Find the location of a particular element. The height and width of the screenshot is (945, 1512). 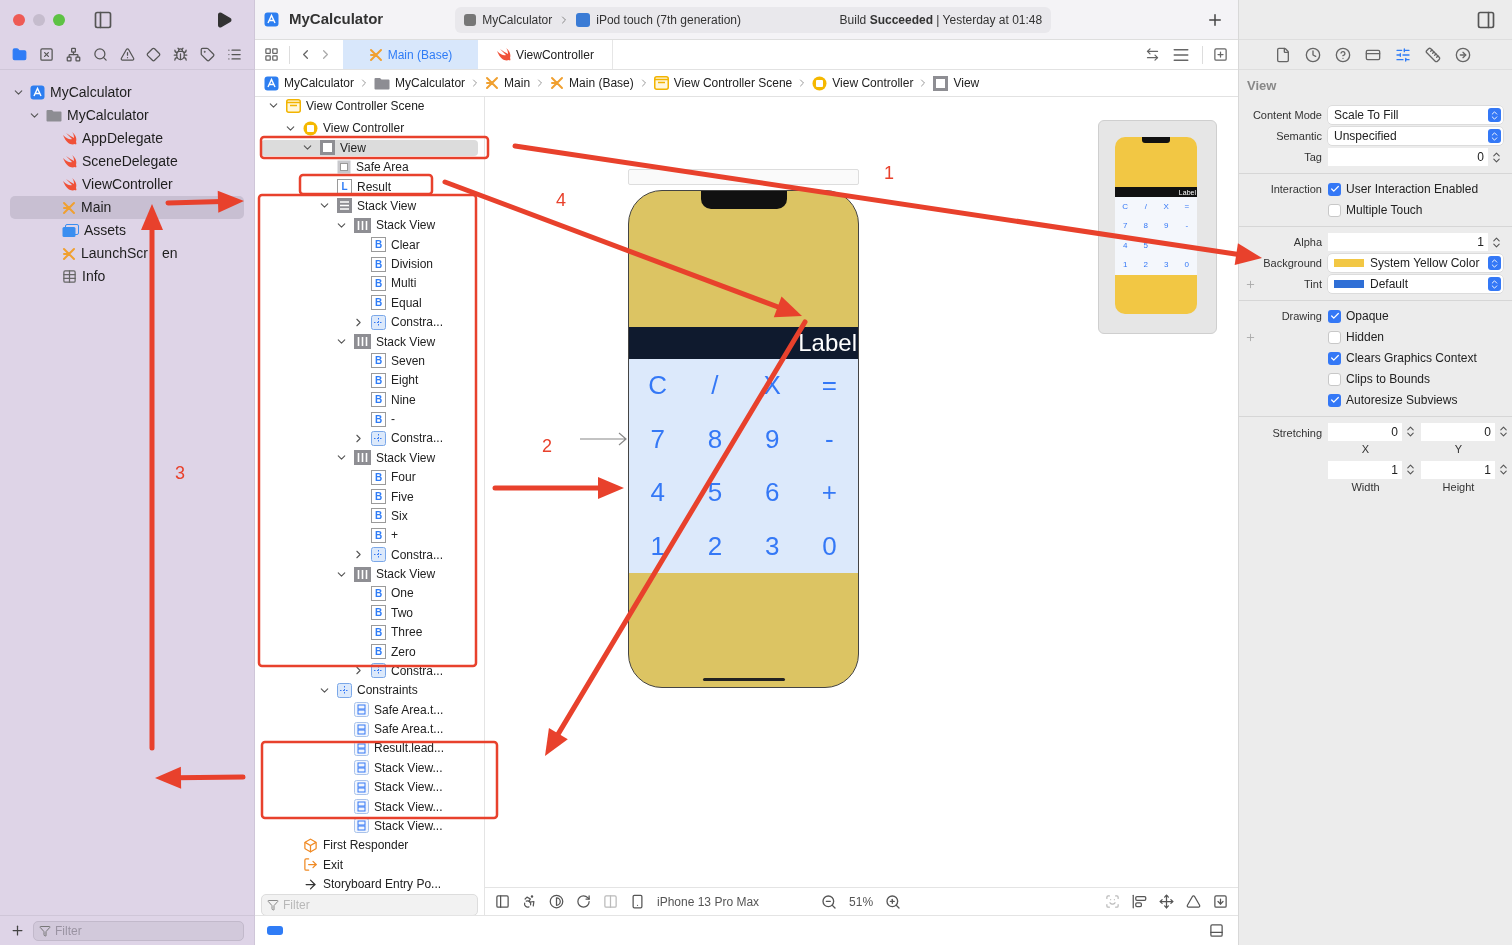

grid-icon is located at coordinates (271, 54).